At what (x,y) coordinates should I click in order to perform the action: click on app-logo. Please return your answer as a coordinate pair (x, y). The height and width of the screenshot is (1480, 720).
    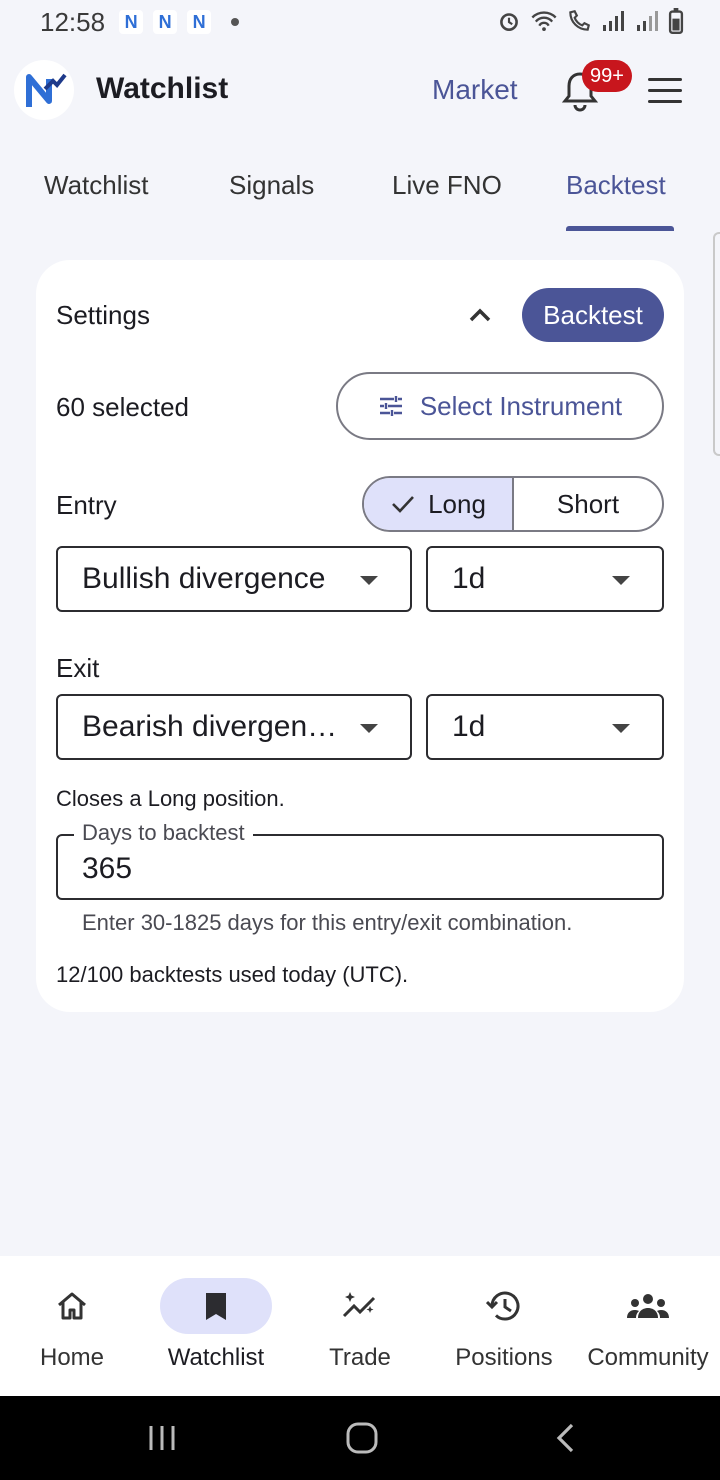
    Looking at the image, I should click on (44, 90).